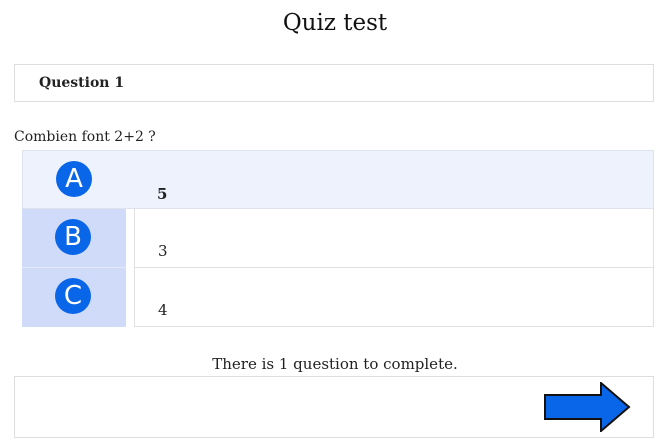 The height and width of the screenshot is (447, 670). I want to click on answer-letter-cell: B, so click(74, 238).